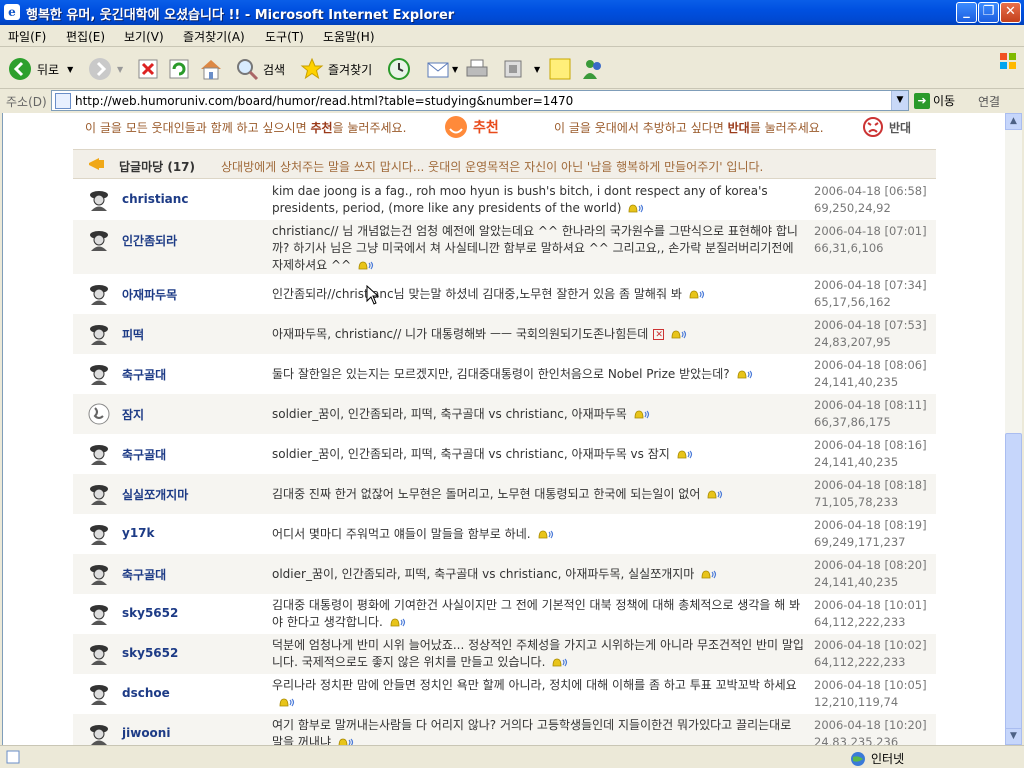 This screenshot has width=1024, height=768. I want to click on minimize-button: _, so click(966, 12).